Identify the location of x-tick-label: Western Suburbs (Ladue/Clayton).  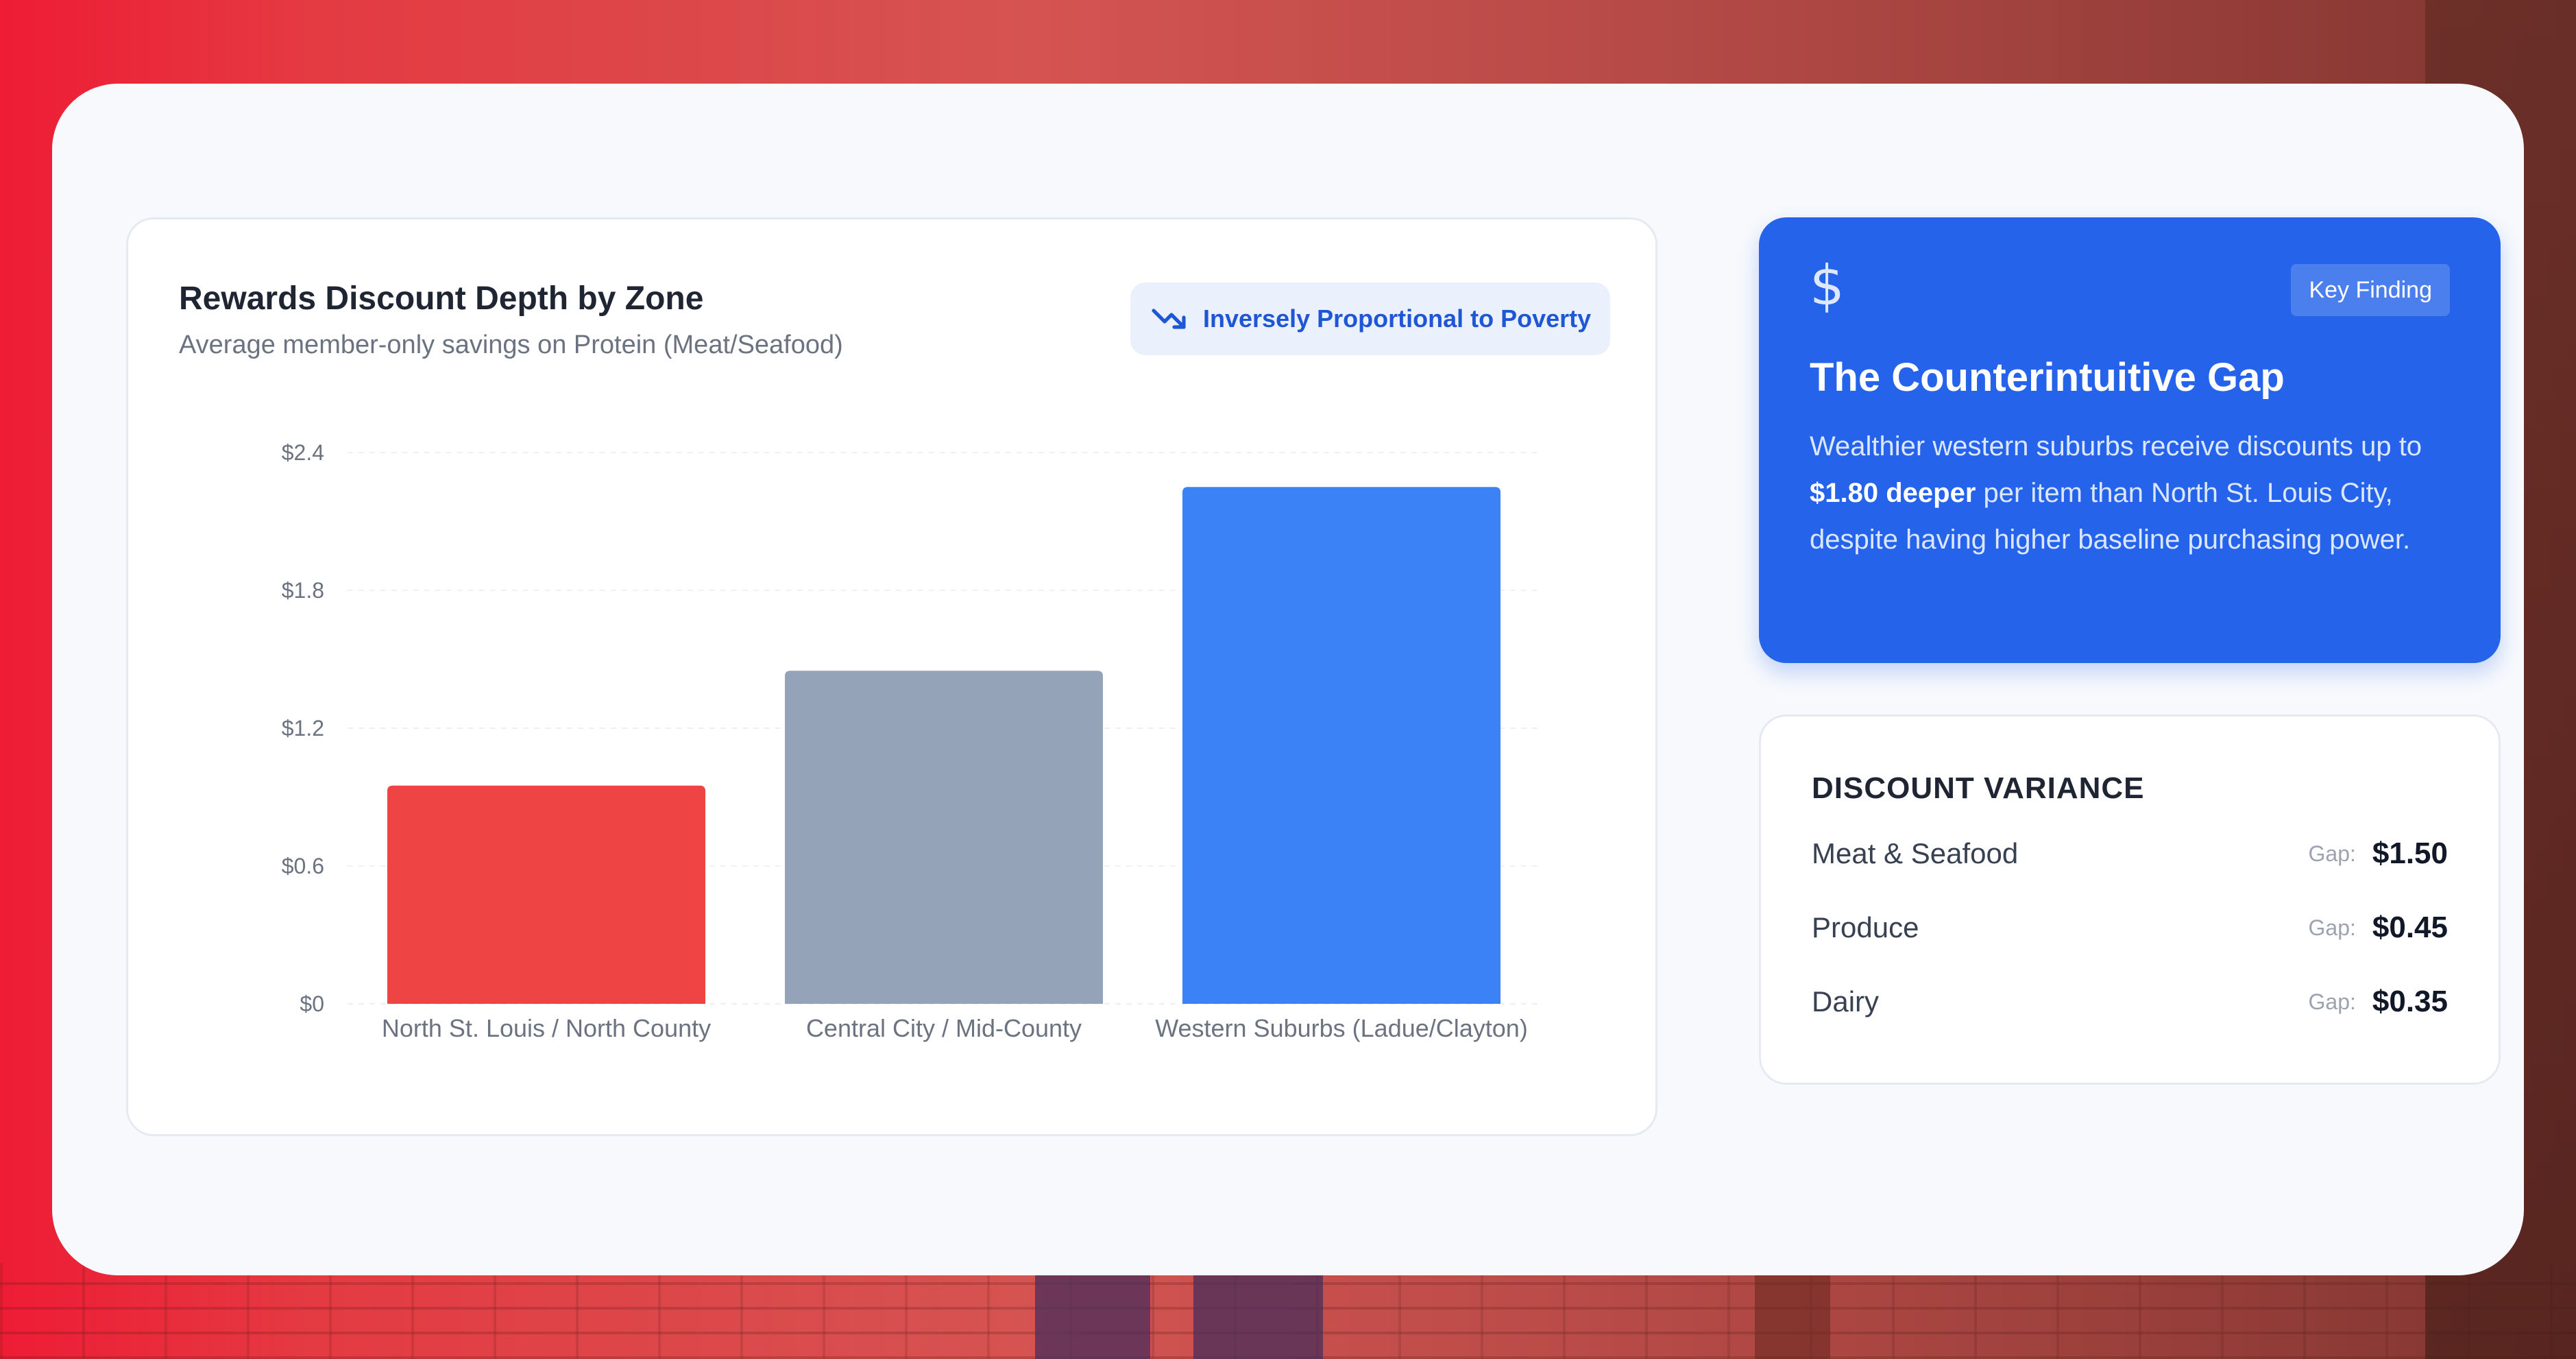
(1341, 1028).